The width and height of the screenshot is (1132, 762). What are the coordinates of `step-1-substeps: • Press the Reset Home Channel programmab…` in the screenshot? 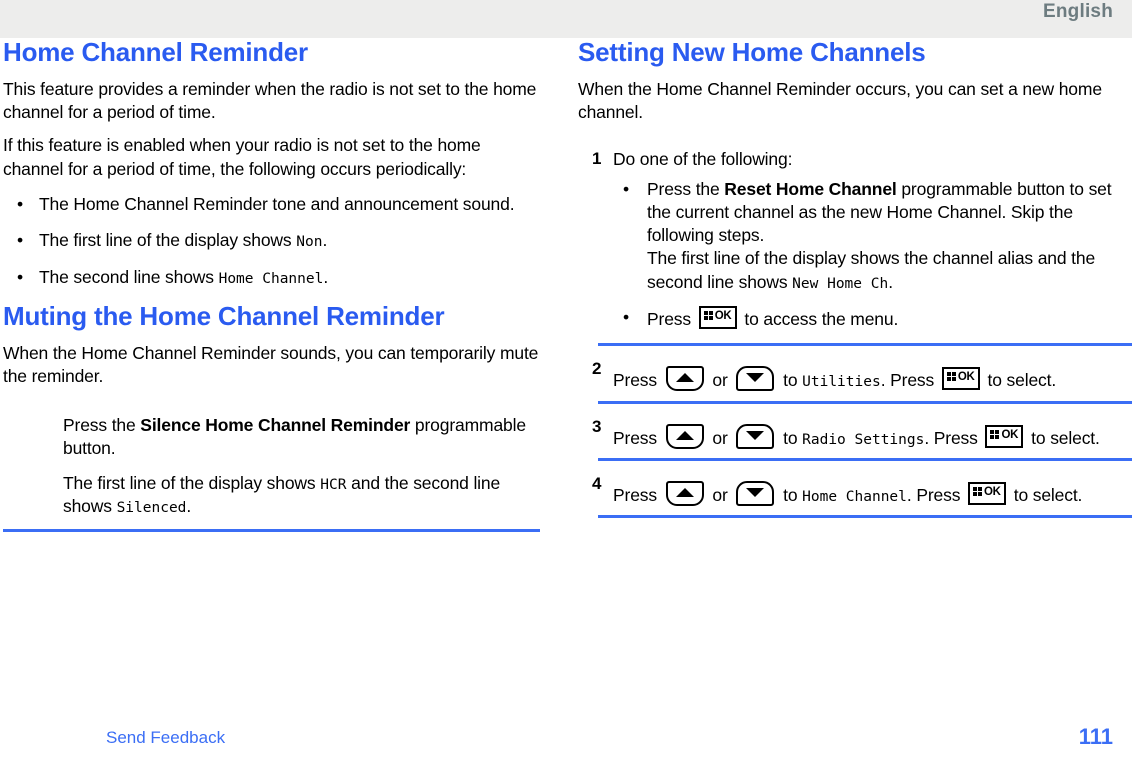 It's located at (864, 255).